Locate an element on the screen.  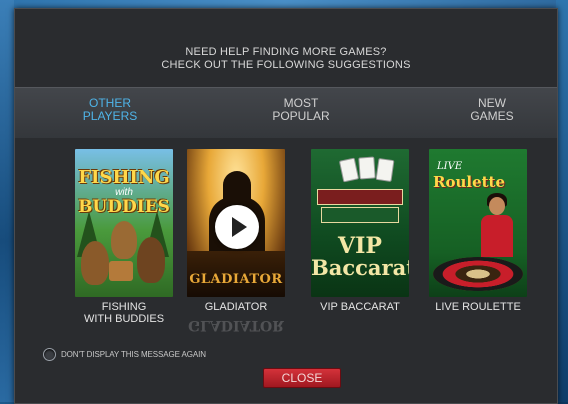
art-title: GLADIATOR is located at coordinates (236, 279).